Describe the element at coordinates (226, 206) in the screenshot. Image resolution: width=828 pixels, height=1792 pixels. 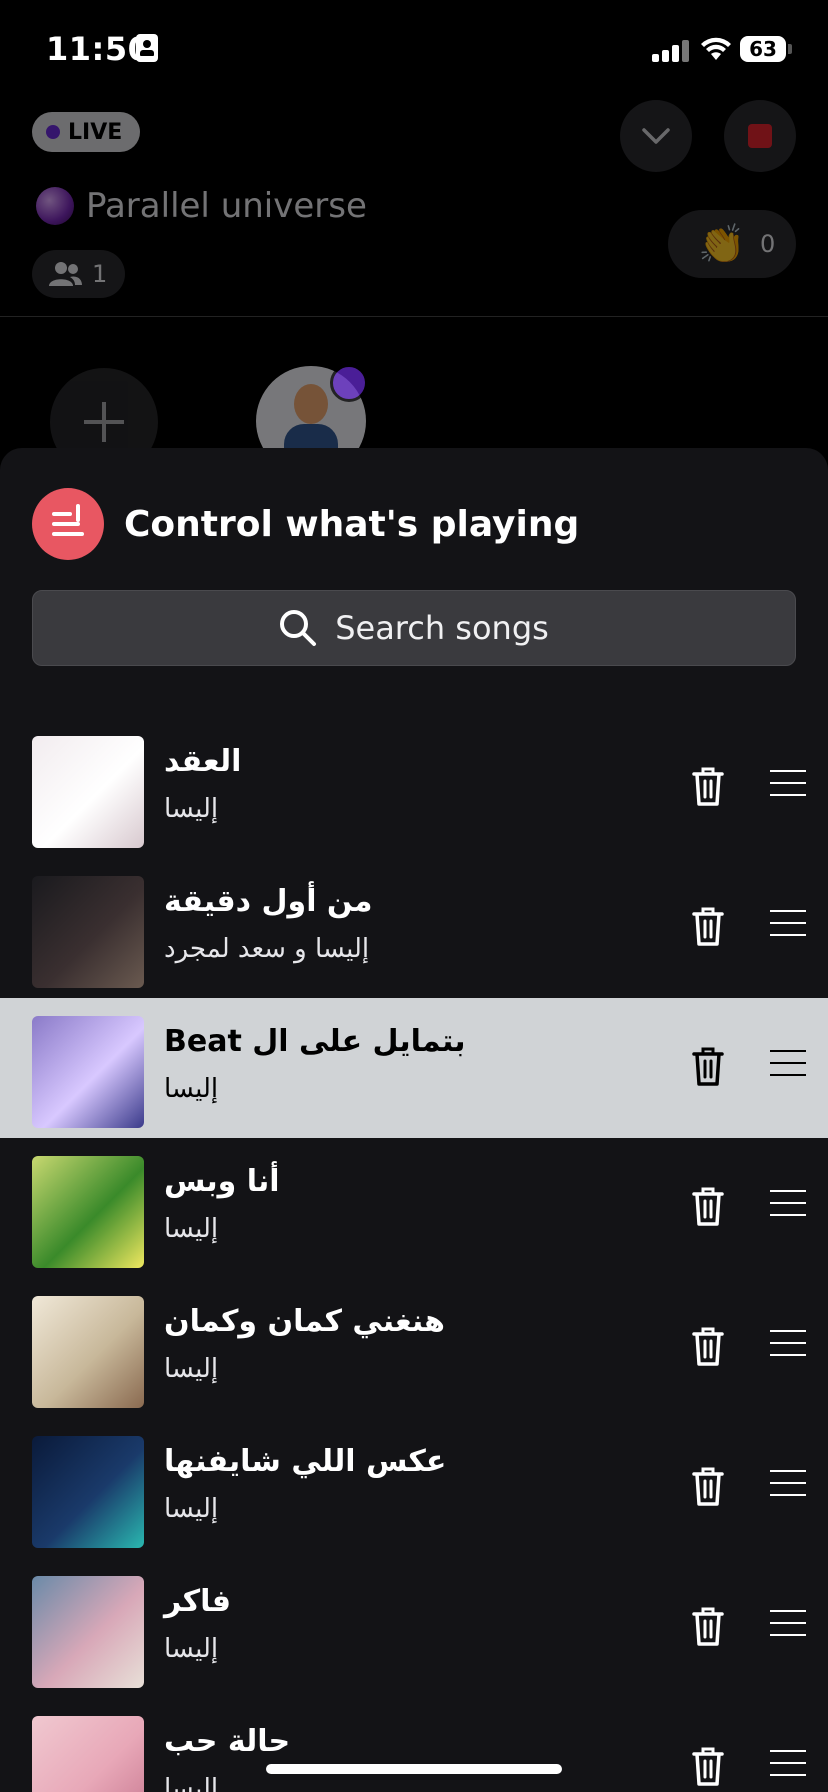
I see `room-title-text: Parallel universe` at that location.